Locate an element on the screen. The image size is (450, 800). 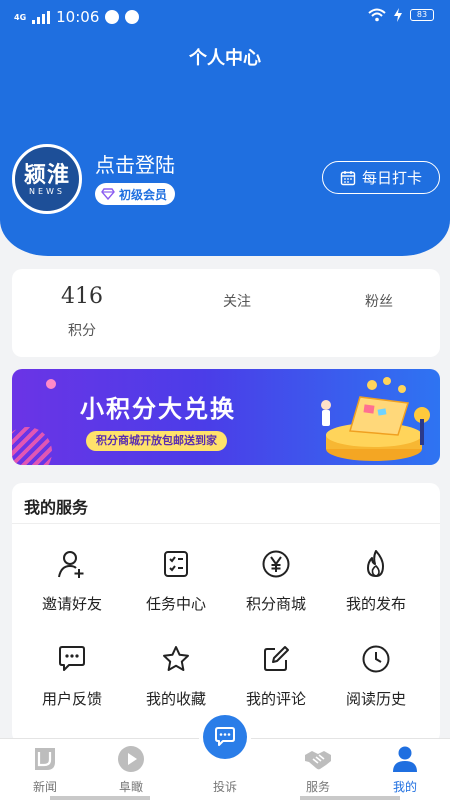
yen-icon is located at coordinates (276, 564).